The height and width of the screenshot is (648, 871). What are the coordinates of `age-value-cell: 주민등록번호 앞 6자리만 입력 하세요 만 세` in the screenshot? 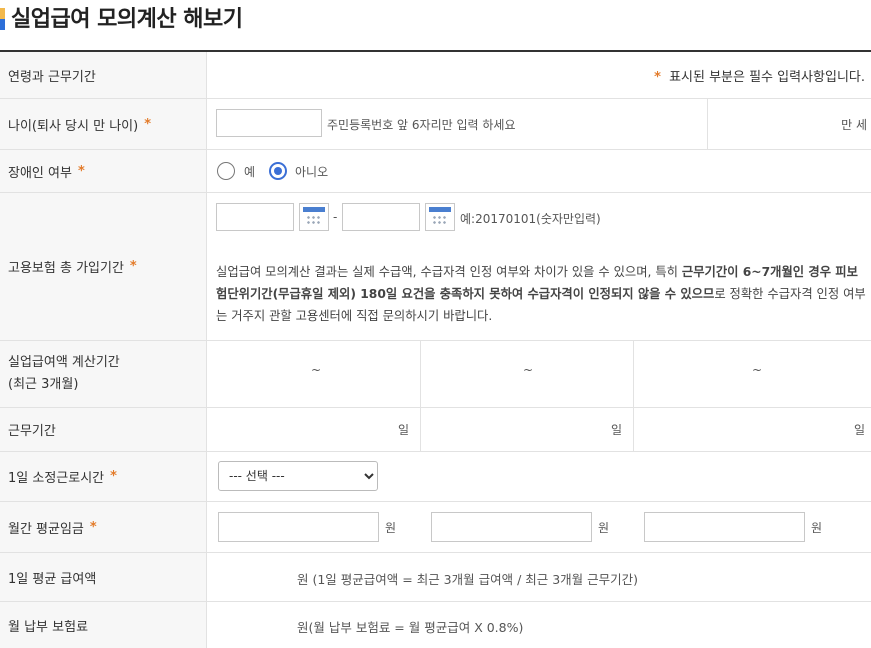 It's located at (539, 124).